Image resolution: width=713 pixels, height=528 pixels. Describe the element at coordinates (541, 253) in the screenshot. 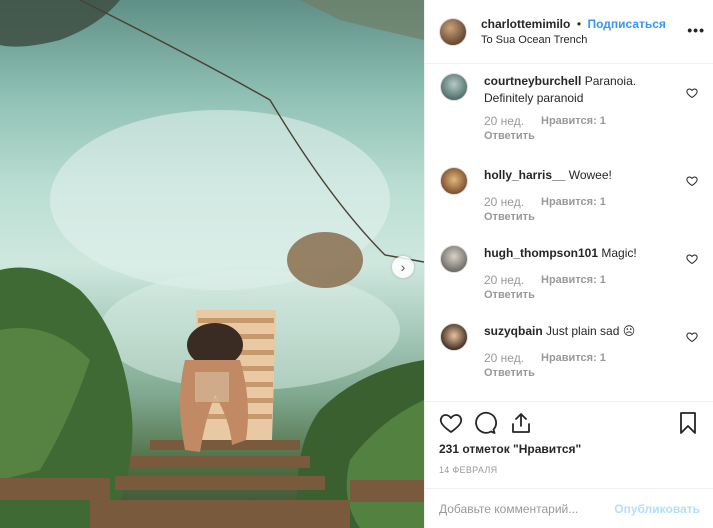

I see `comment-username: hugh_thompson101` at that location.